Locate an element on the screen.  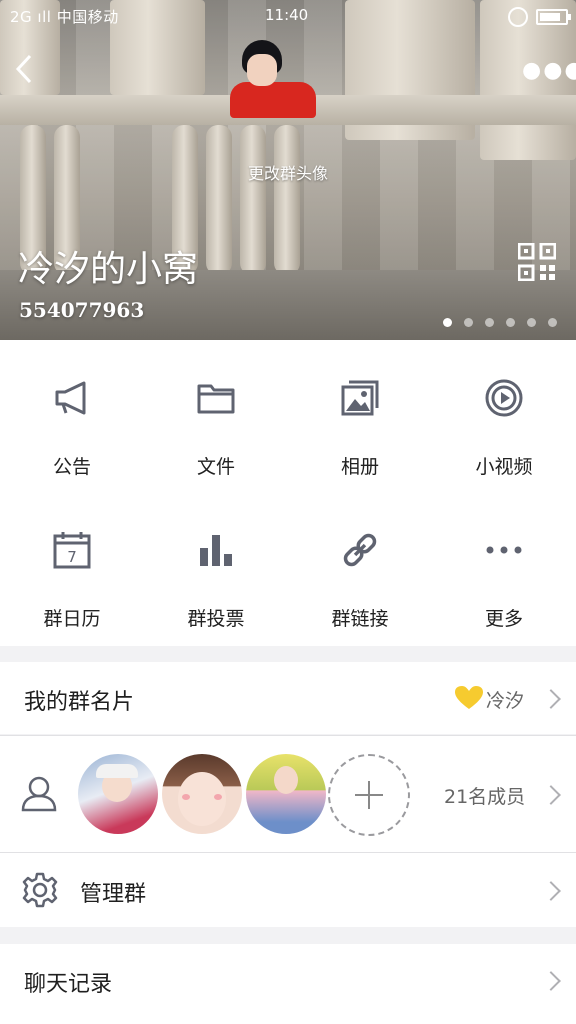
more-dots-icon is located at coordinates (504, 550).